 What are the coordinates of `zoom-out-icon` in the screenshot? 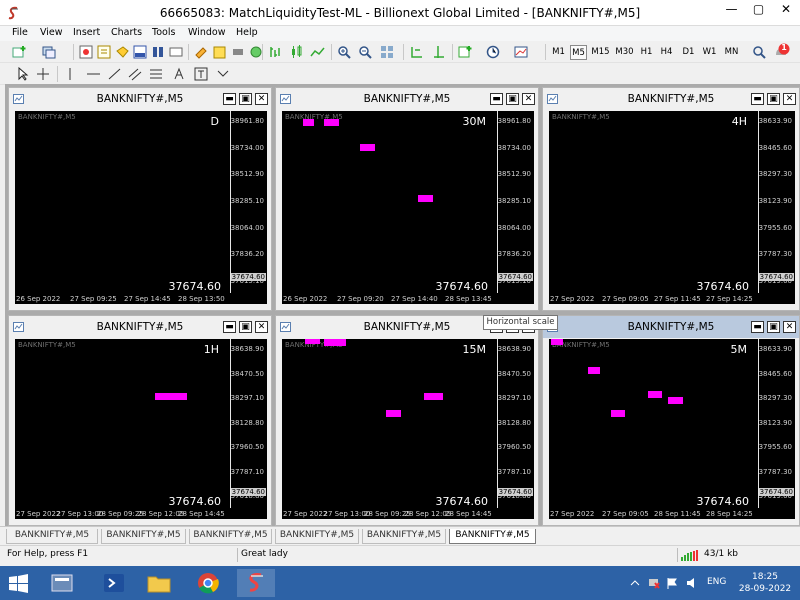 It's located at (365, 52).